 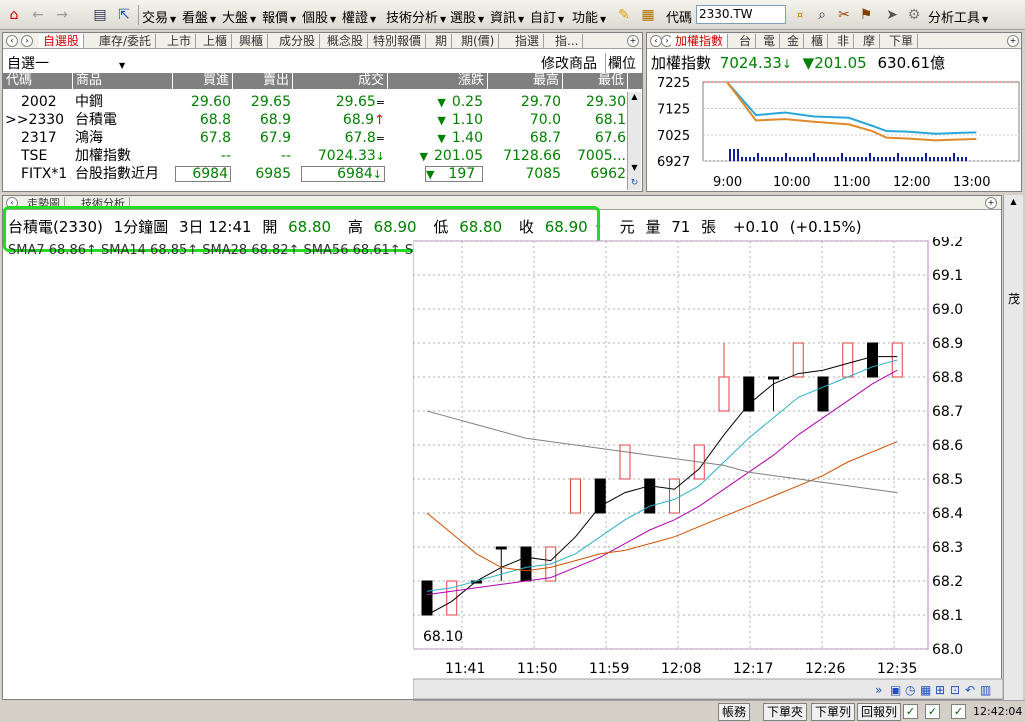 What do you see at coordinates (66, 63) in the screenshot?
I see `group-selector: 自選一 ▼` at bounding box center [66, 63].